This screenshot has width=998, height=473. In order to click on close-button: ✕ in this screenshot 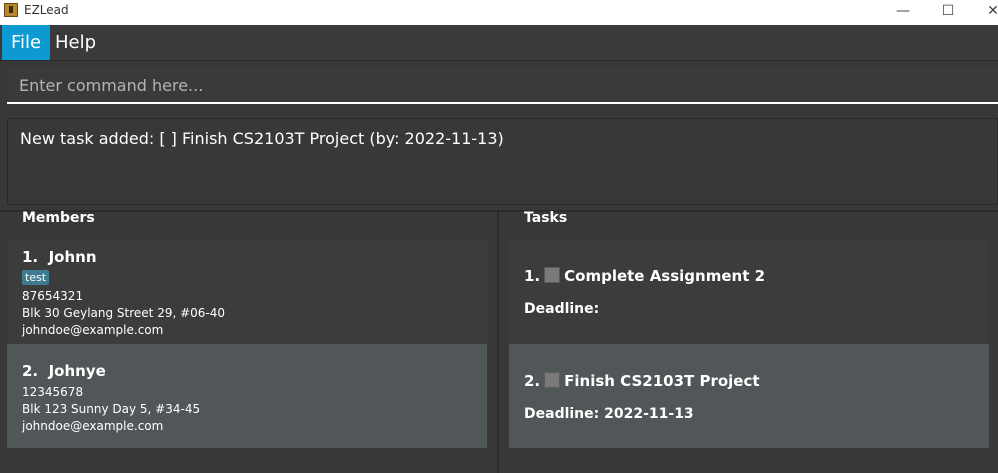, I will do `click(984, 12)`.